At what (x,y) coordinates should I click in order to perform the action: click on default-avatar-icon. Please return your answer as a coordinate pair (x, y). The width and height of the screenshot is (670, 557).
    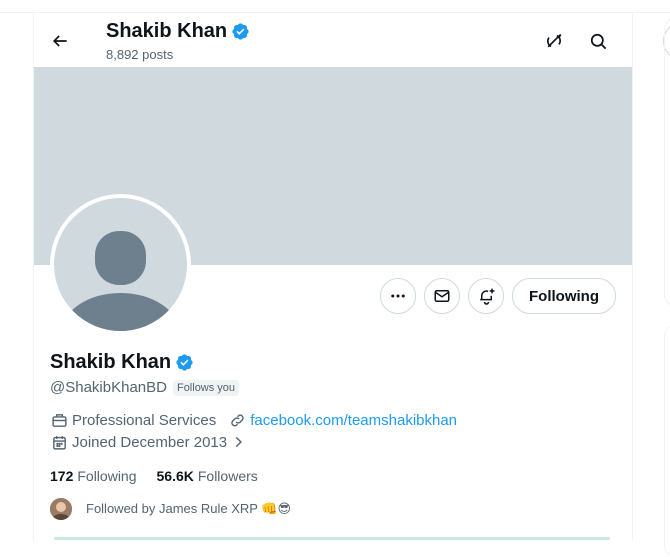
    Looking at the image, I should click on (120, 264).